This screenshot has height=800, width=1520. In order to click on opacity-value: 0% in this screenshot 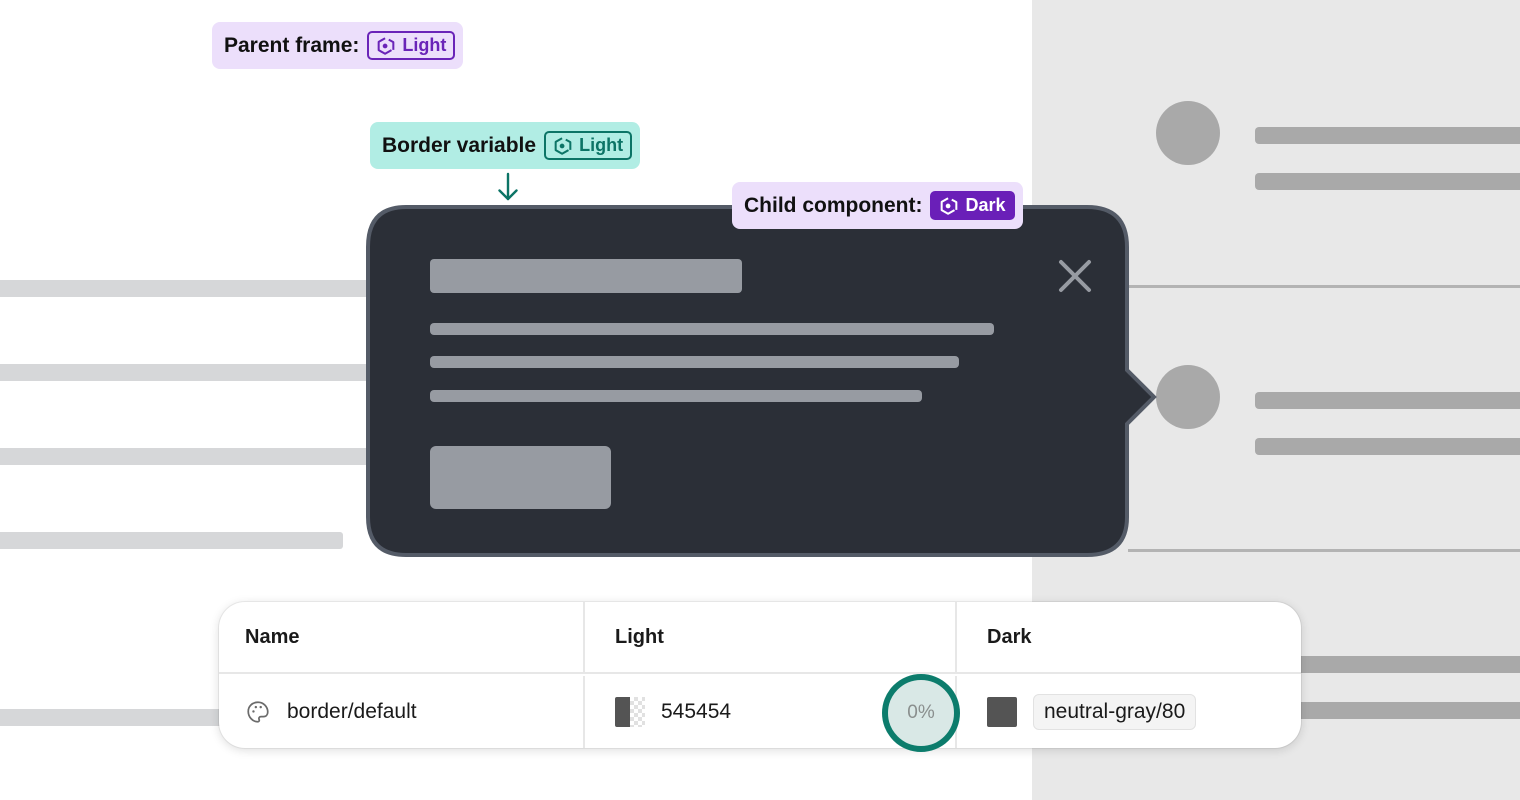, I will do `click(921, 712)`.